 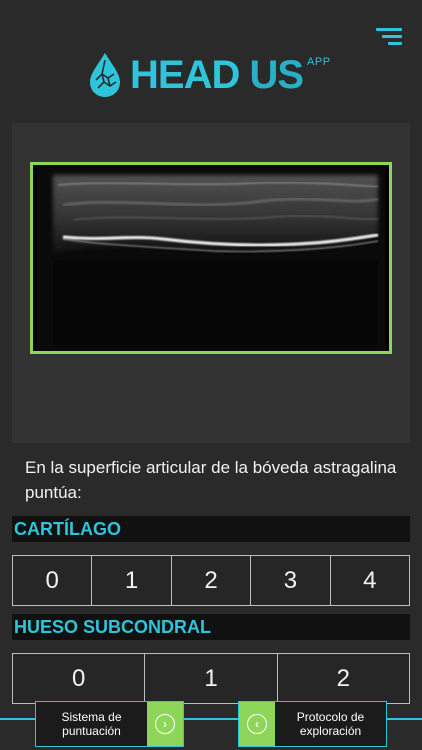 I want to click on app-logo: HEAD US APP, so click(x=209, y=75).